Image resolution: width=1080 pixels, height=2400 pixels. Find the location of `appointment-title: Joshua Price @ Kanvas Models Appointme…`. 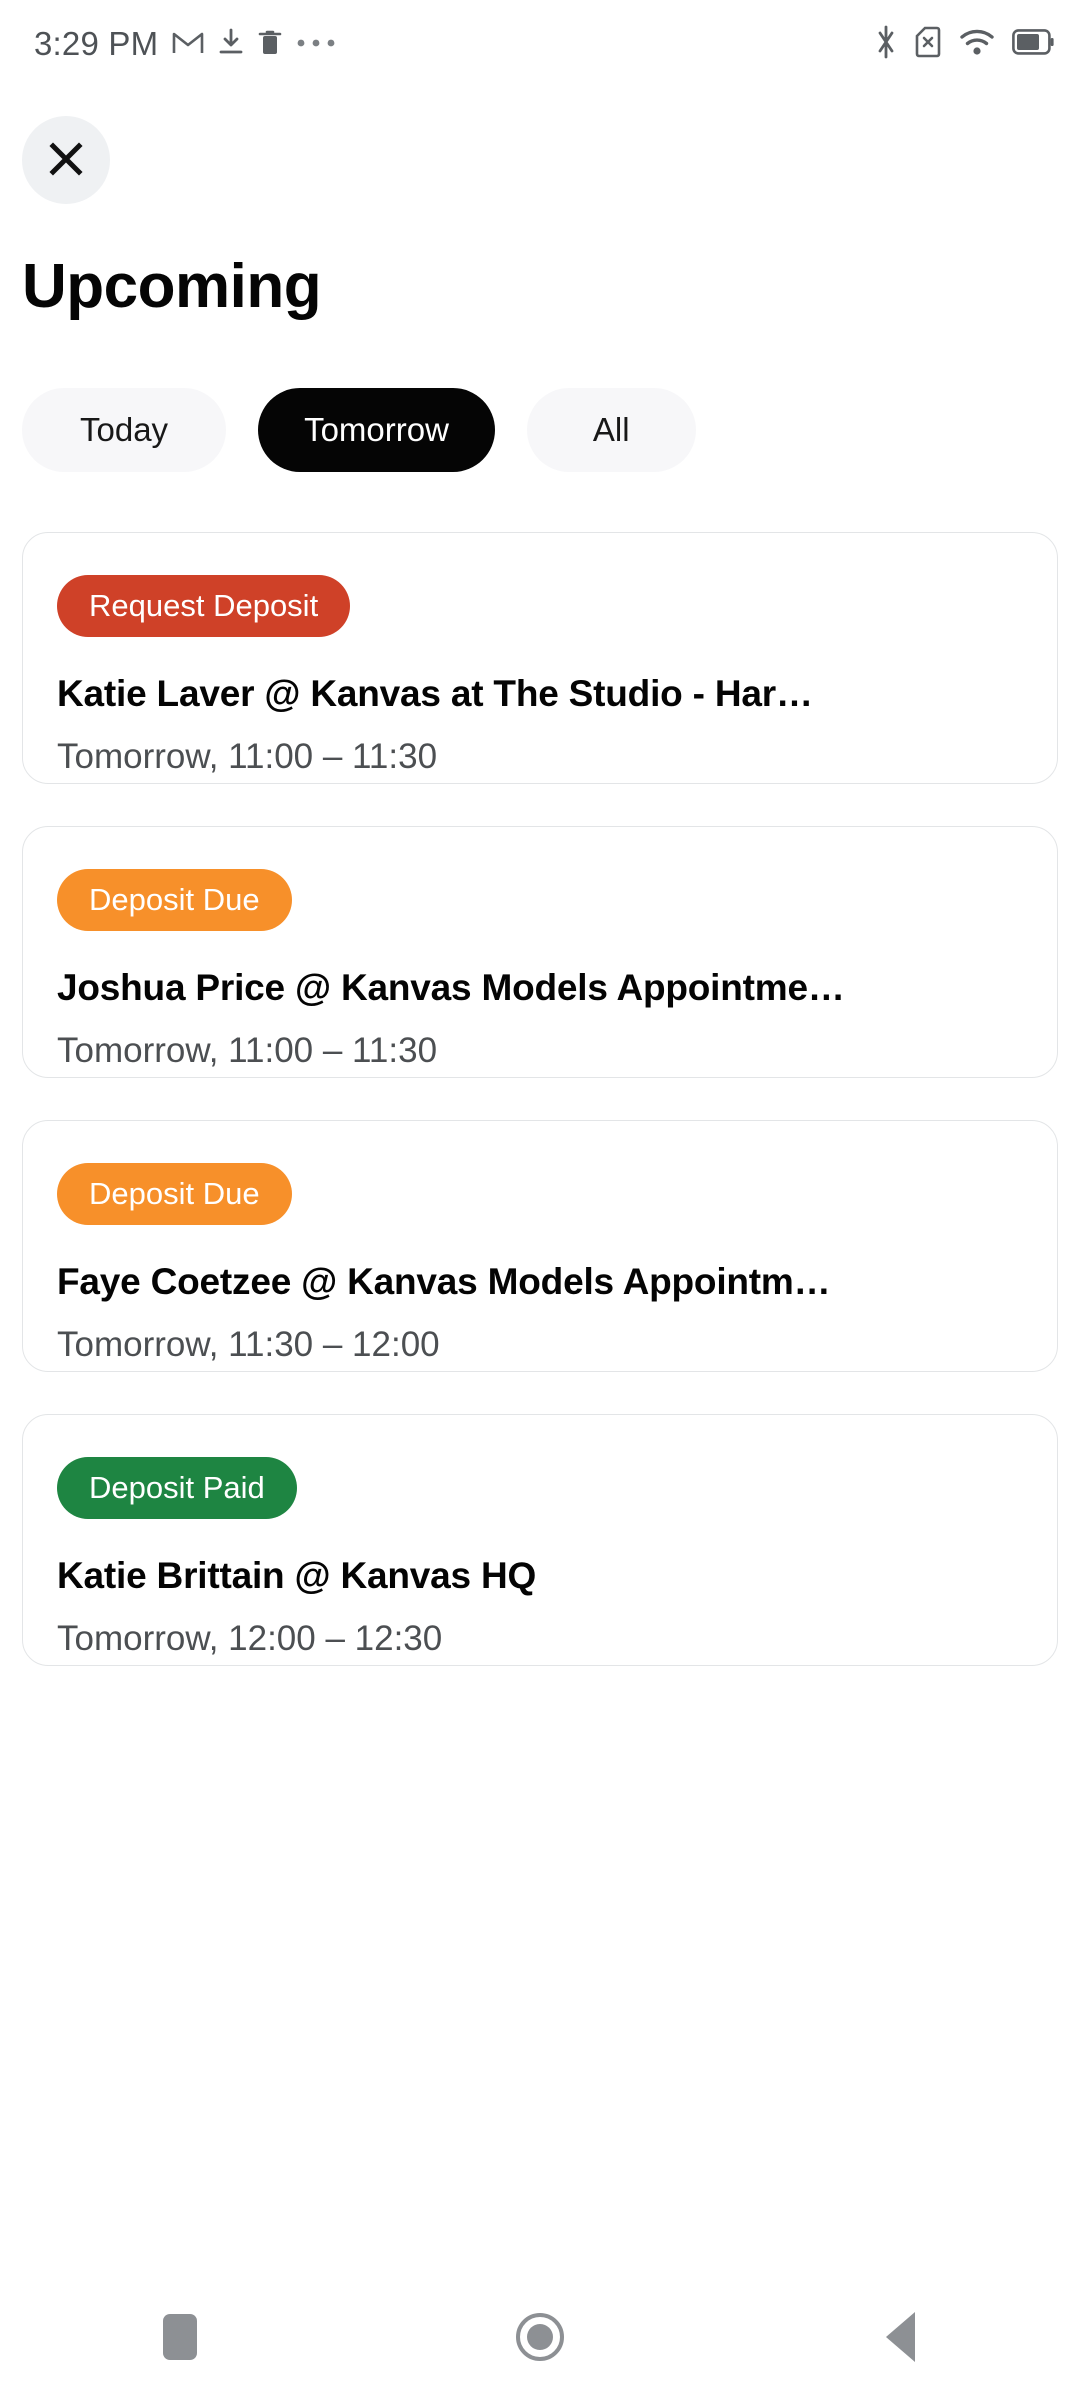

appointment-title: Joshua Price @ Kanvas Models Appointme… is located at coordinates (451, 987).